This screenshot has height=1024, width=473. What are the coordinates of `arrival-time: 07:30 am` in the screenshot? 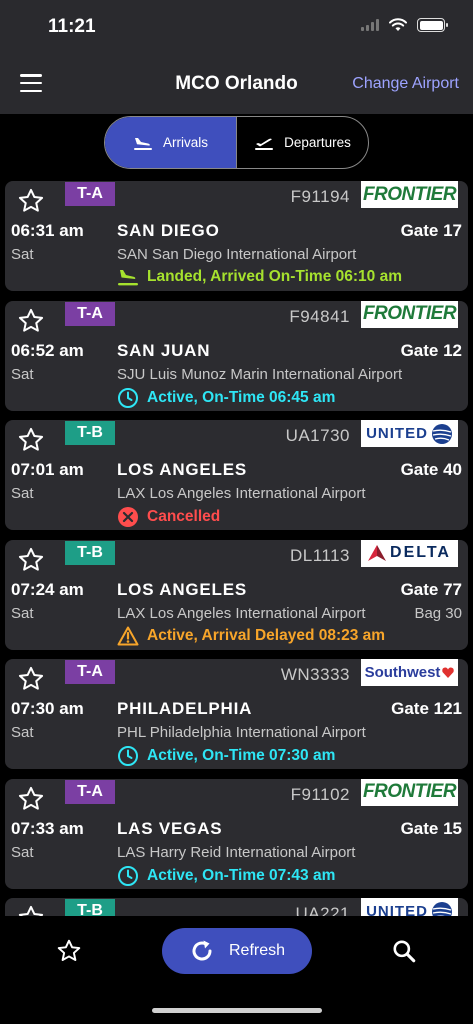 It's located at (47, 708).